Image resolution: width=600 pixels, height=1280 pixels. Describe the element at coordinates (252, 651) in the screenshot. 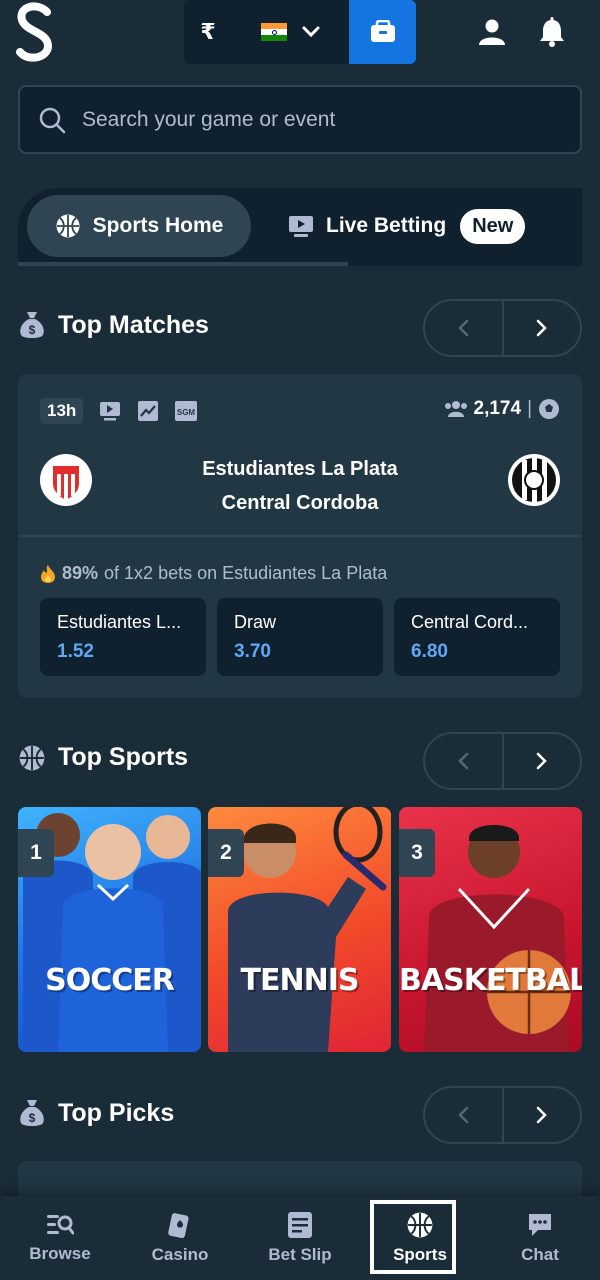

I see `odds-price: 3.70` at that location.